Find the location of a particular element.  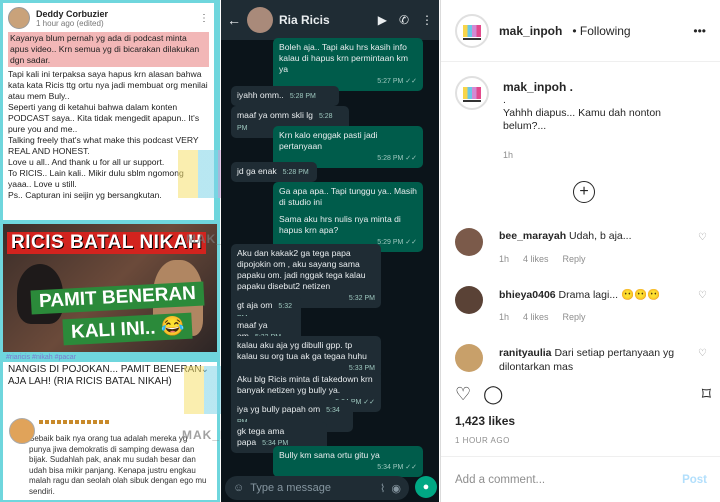

likes-count: 1,423 likes is located at coordinates (485, 421).